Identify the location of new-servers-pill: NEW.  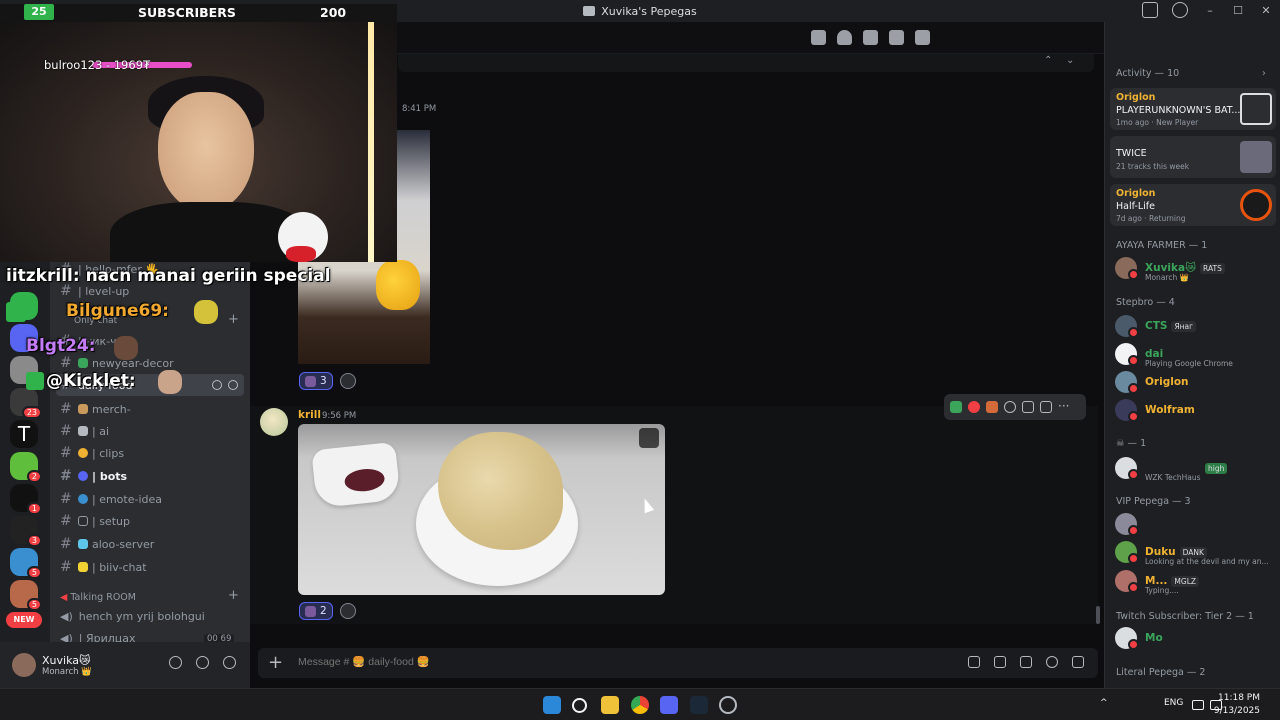
(24, 620).